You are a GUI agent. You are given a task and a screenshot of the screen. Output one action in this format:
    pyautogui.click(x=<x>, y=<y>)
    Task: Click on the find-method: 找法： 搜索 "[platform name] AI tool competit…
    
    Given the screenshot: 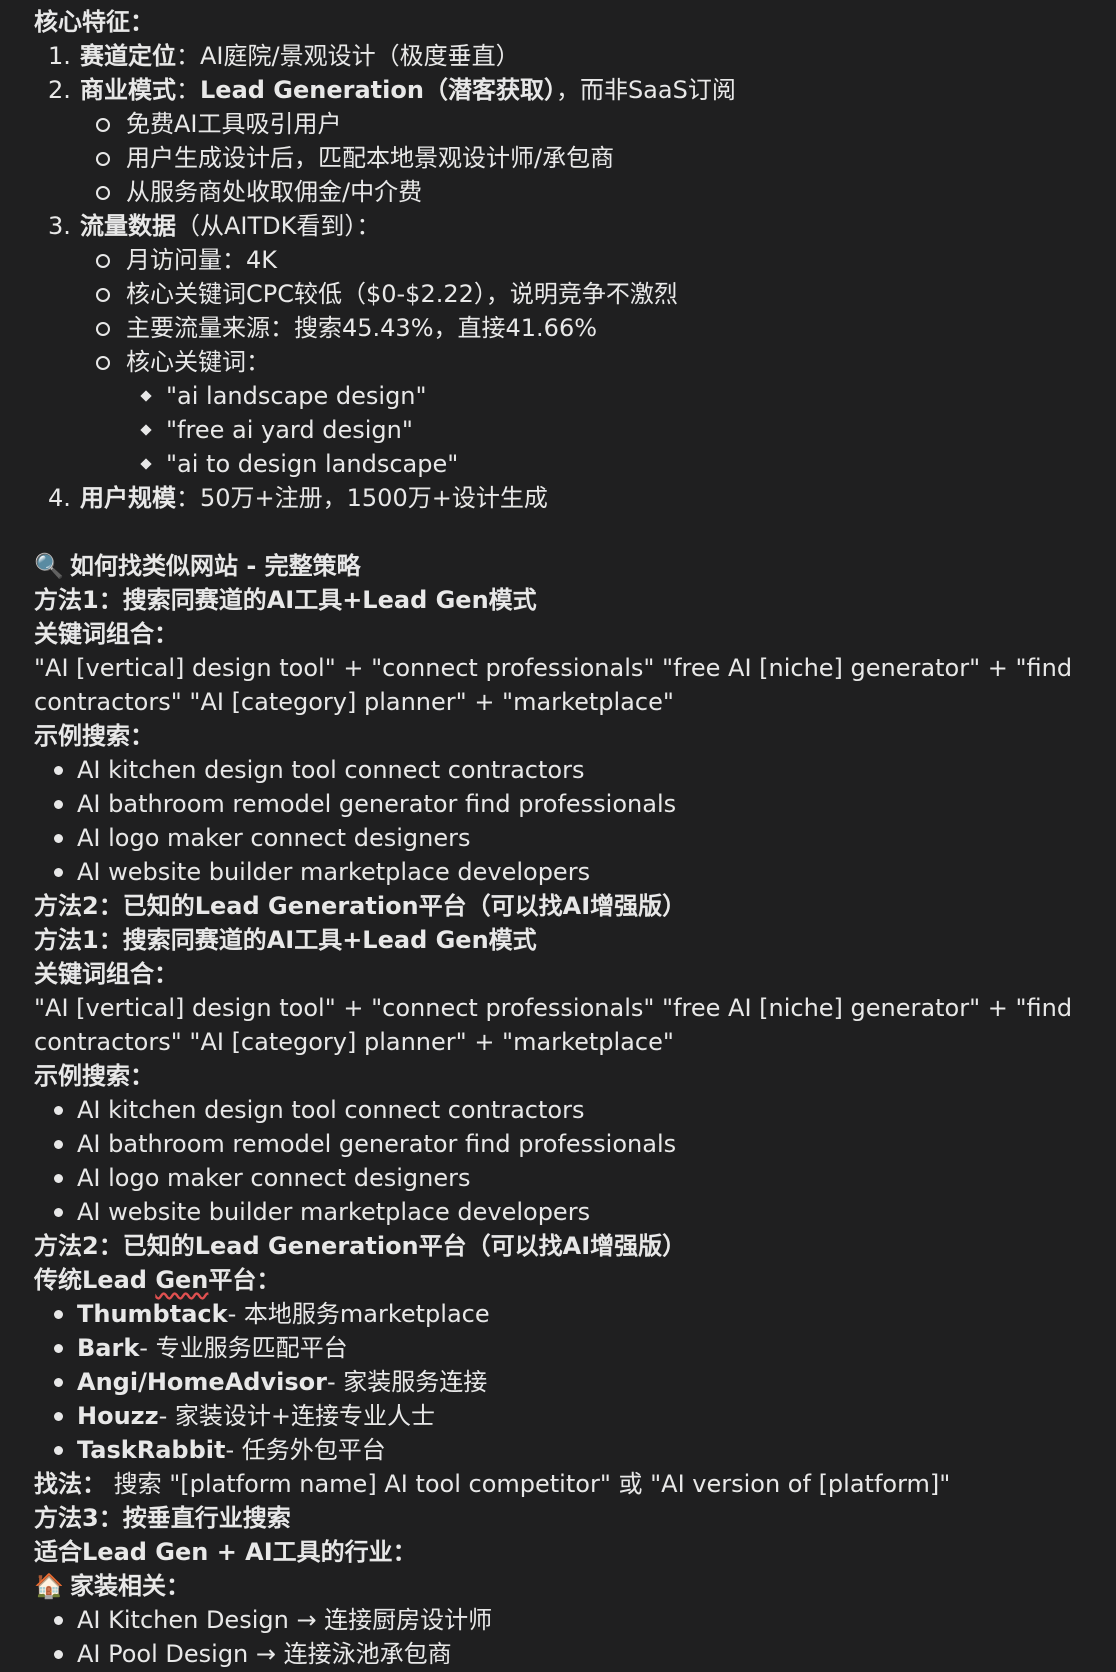 What is the action you would take?
    pyautogui.click(x=492, y=1484)
    